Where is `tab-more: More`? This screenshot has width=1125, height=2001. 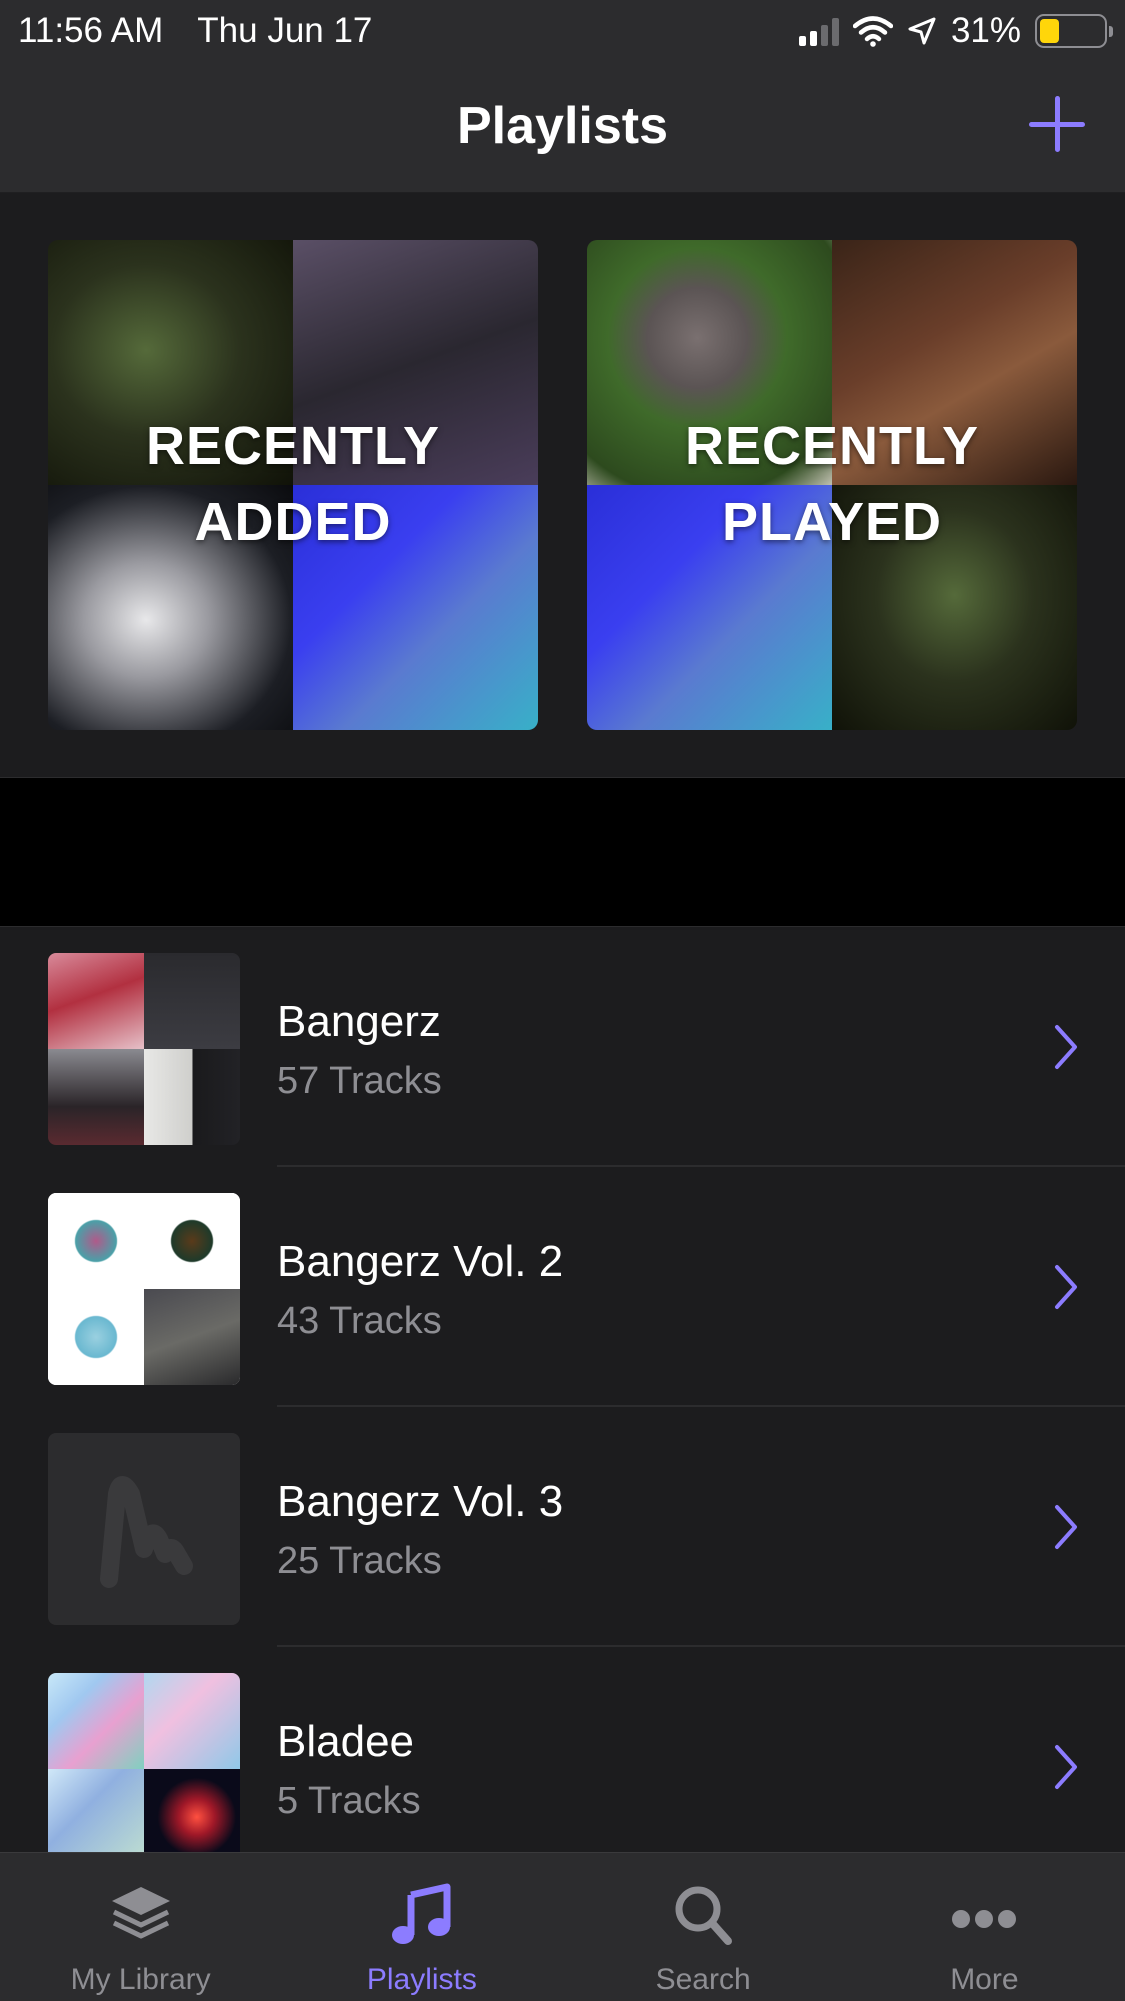
tab-more: More is located at coordinates (984, 1927).